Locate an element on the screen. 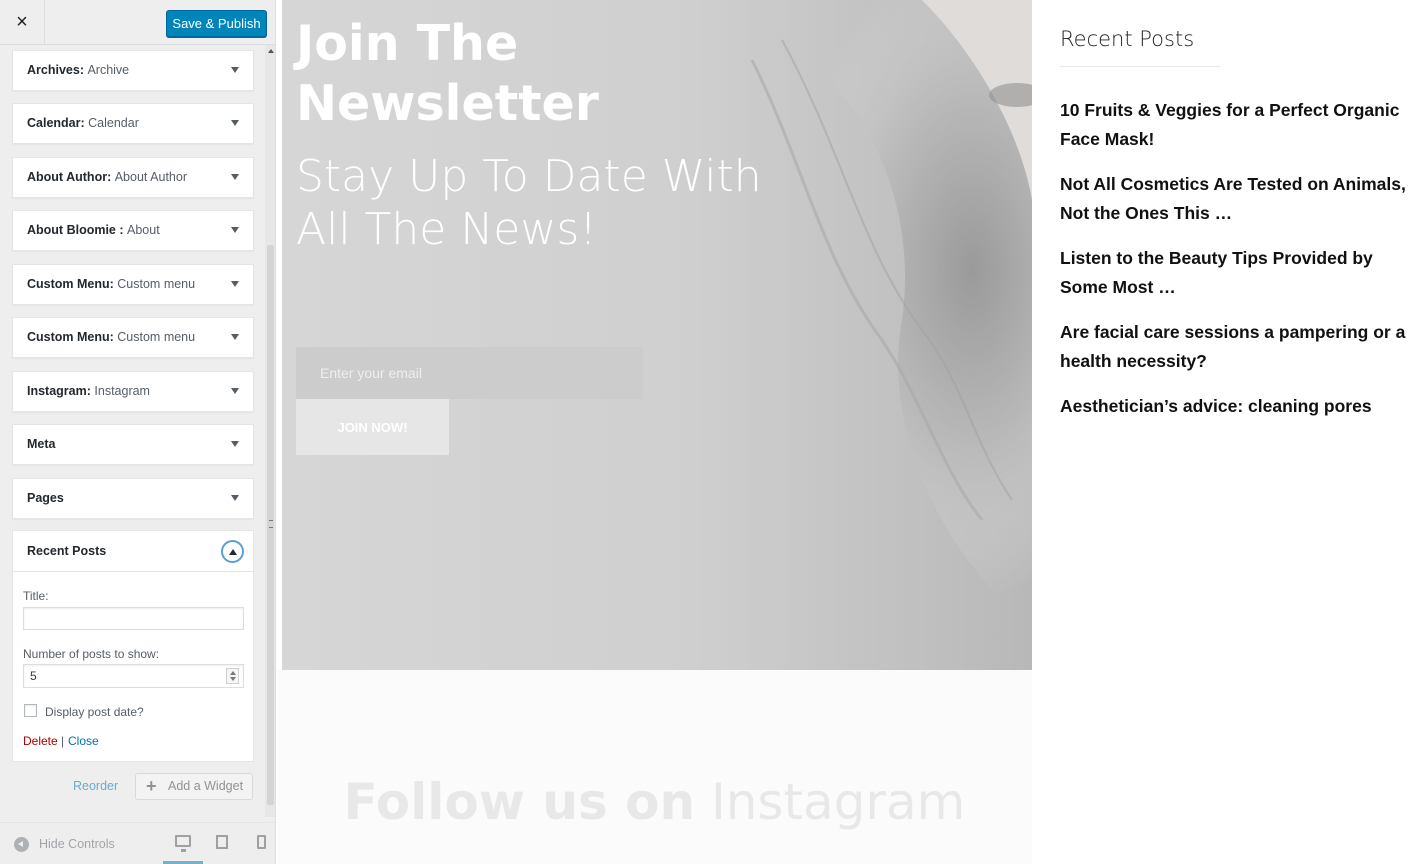 This screenshot has height=864, width=1419. mobile-preview-icon is located at coordinates (261, 842).